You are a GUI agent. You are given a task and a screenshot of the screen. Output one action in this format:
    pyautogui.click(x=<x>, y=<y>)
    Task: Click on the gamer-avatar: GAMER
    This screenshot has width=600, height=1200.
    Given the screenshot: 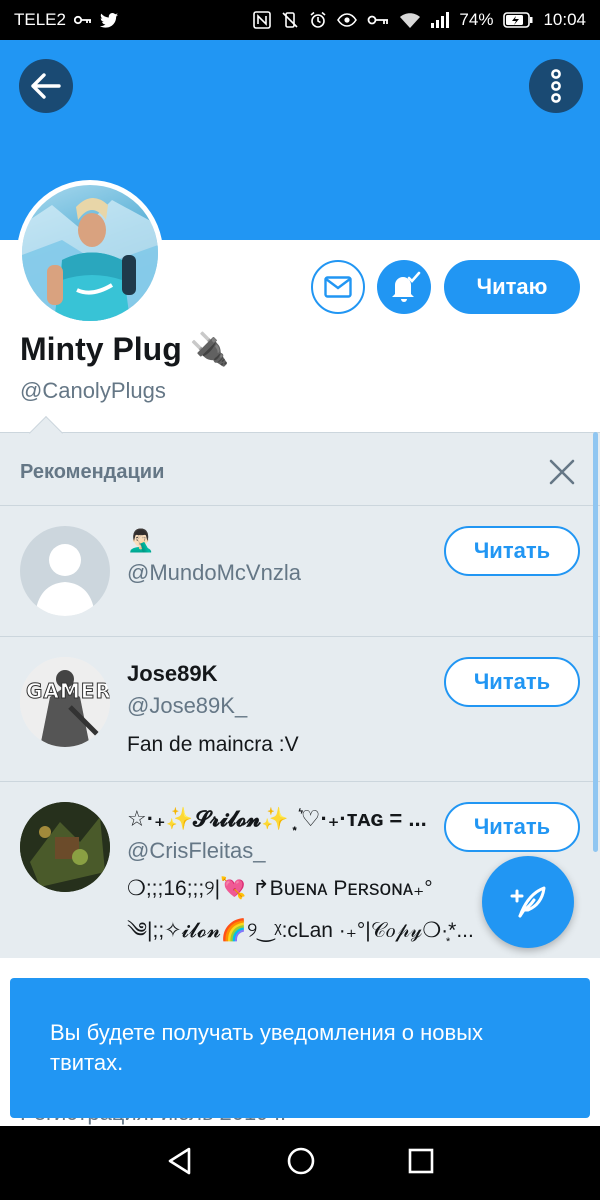 What is the action you would take?
    pyautogui.click(x=65, y=702)
    